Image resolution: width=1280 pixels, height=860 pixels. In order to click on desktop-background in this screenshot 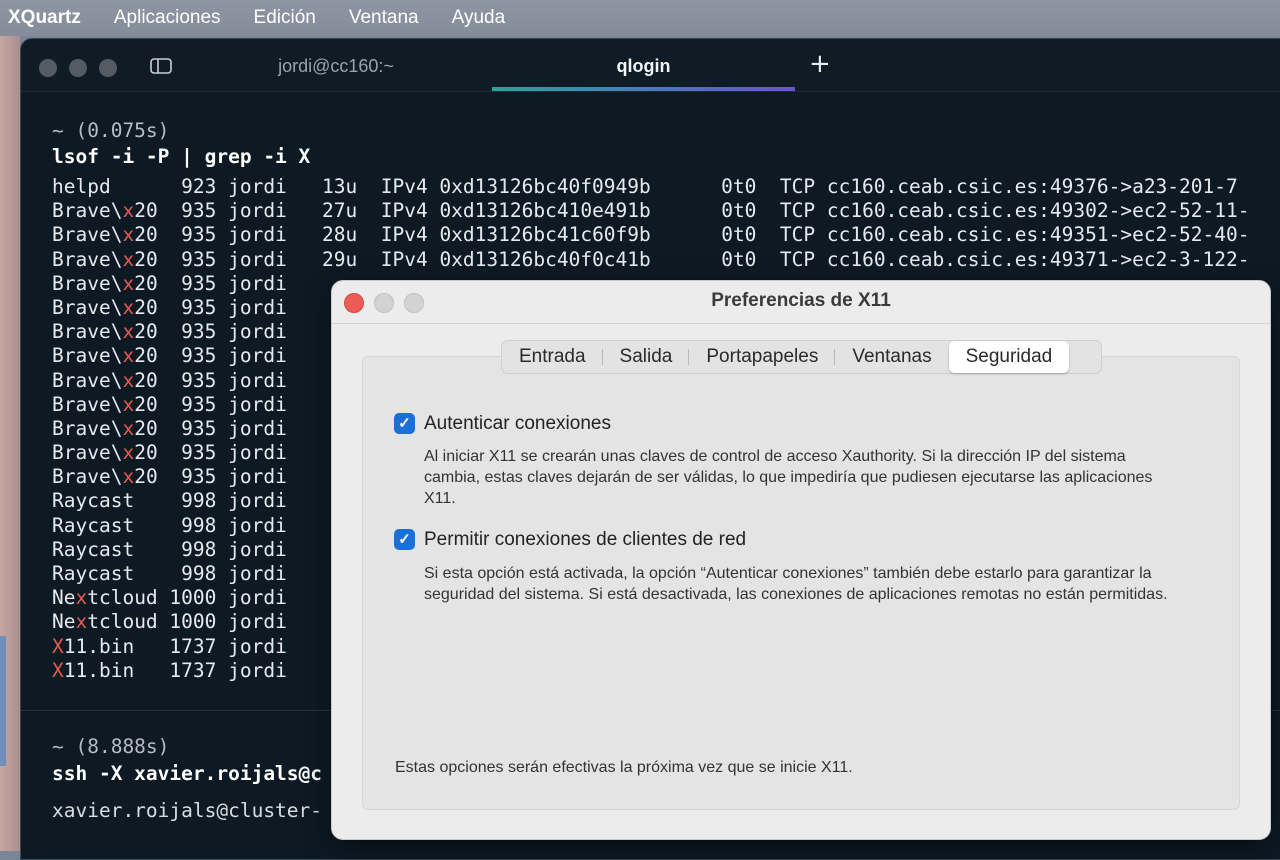, I will do `click(10, 443)`.